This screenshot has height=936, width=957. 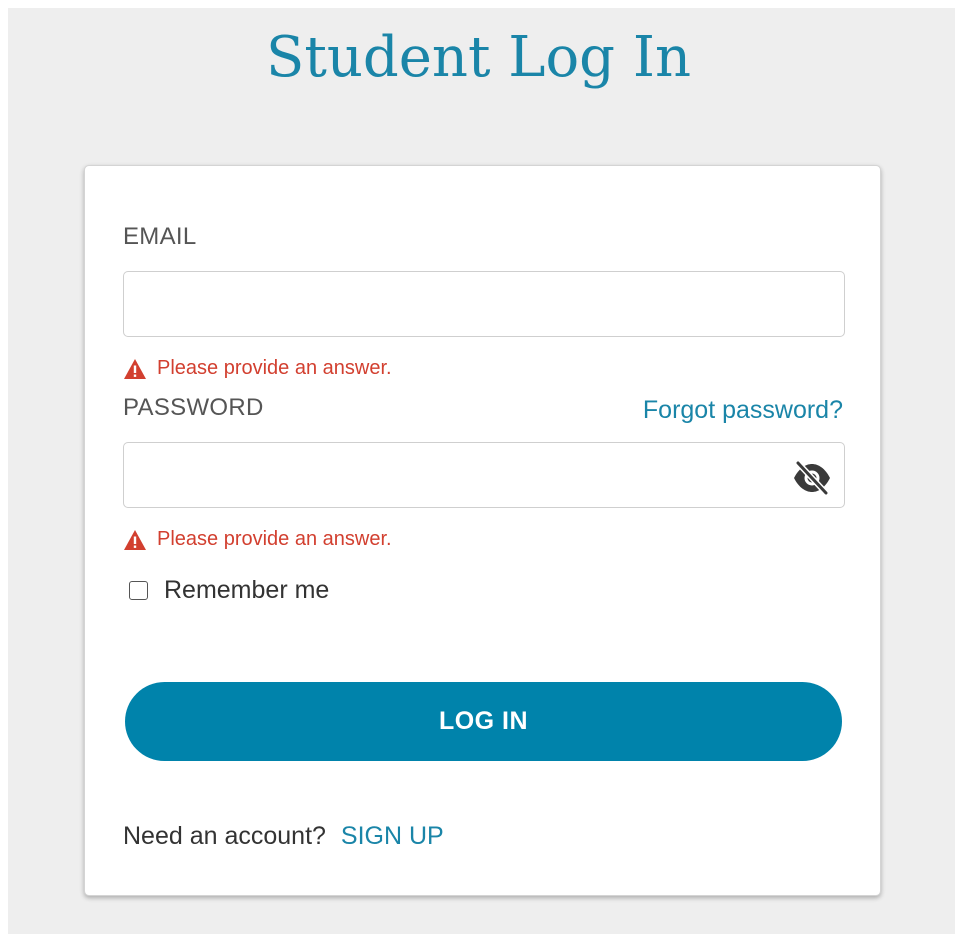 What do you see at coordinates (392, 836) in the screenshot?
I see `signup-link: SIGN UP` at bounding box center [392, 836].